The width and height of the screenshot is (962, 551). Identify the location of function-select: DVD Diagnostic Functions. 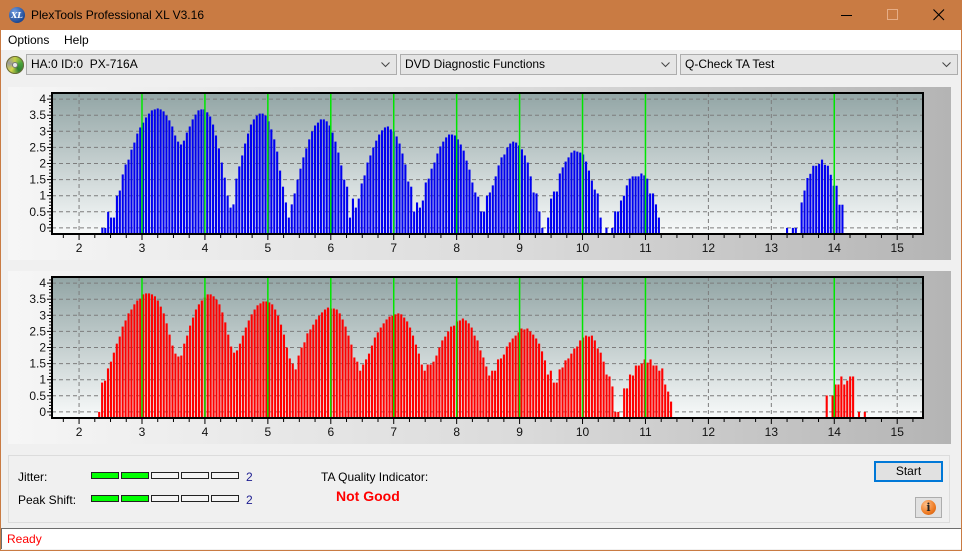
(538, 64).